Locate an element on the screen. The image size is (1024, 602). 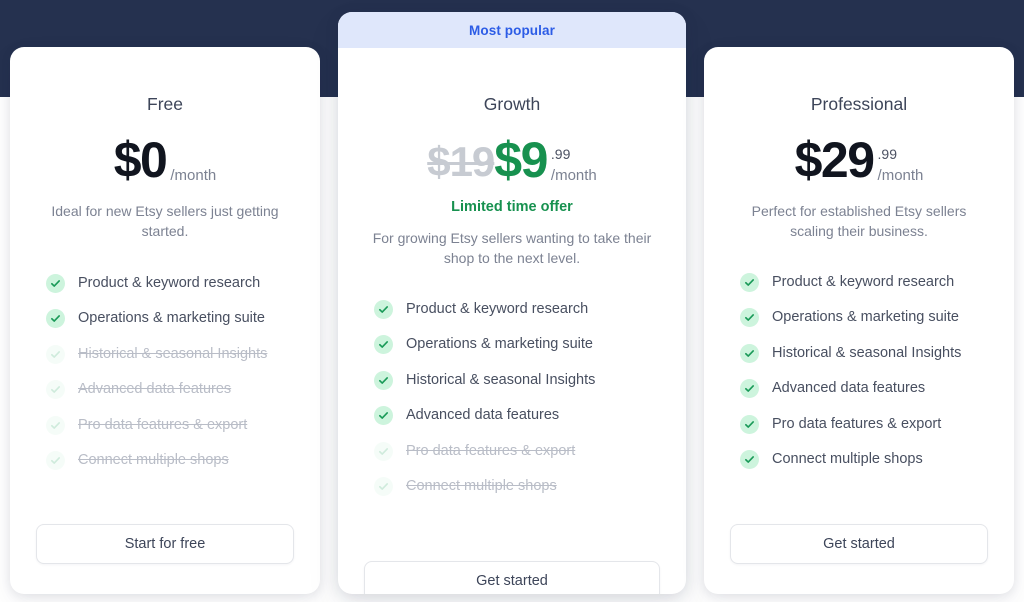
price-original-growth: $19 is located at coordinates (461, 161).